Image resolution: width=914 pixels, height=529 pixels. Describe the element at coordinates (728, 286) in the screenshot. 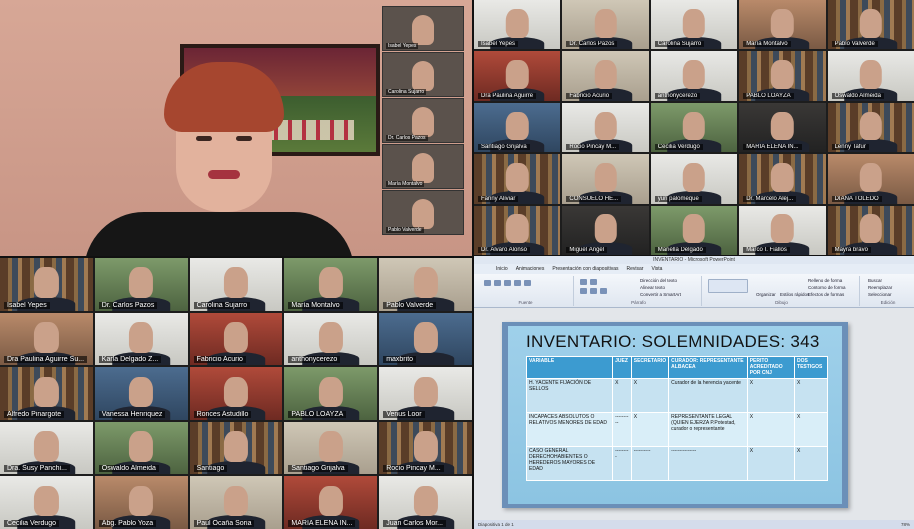

I see `shapes-gallery-icon` at that location.